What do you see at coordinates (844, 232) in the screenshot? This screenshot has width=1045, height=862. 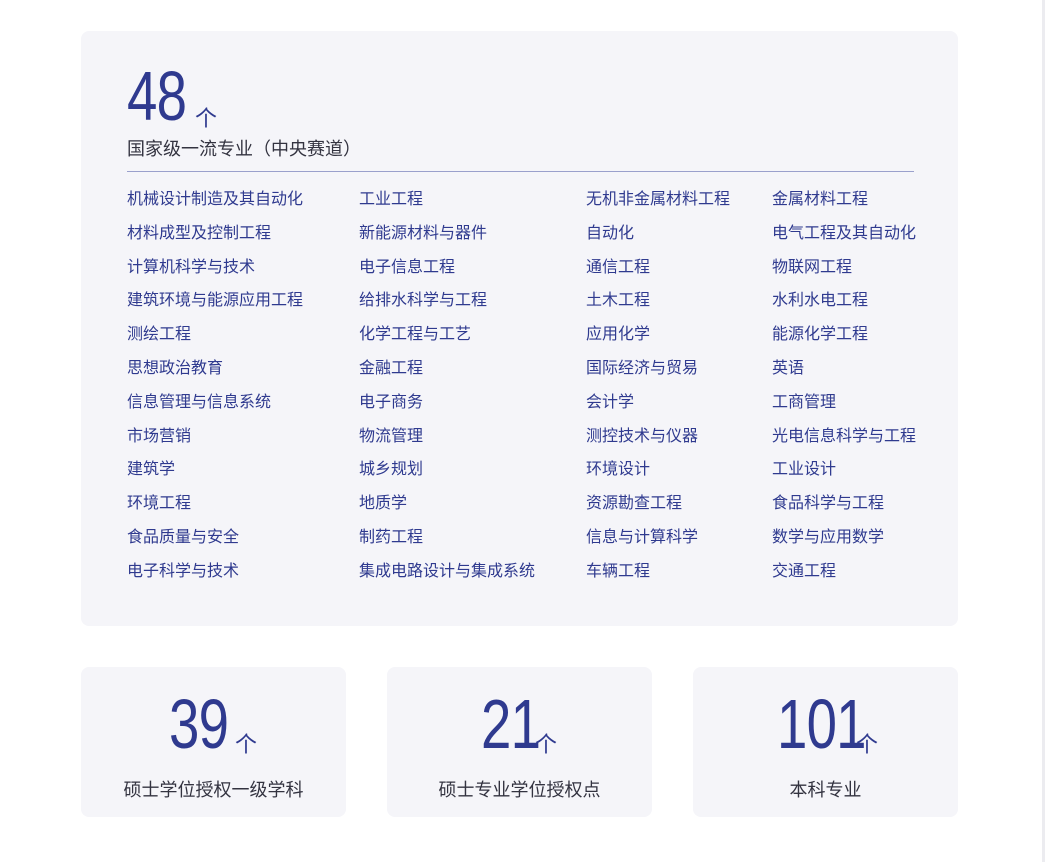 I see `major-item: 电气工程及其自动化` at bounding box center [844, 232].